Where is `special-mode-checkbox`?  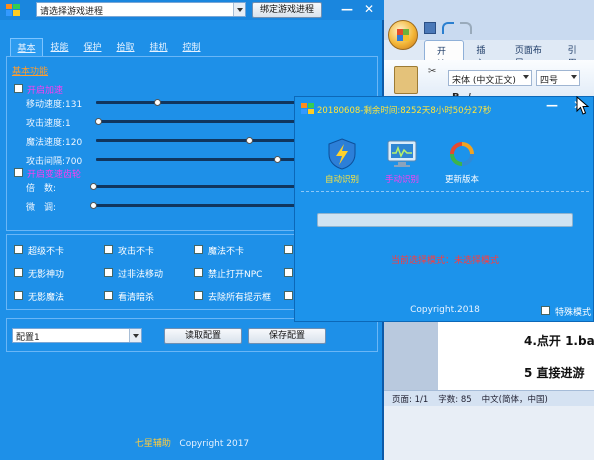
special-mode-checkbox is located at coordinates (545, 310).